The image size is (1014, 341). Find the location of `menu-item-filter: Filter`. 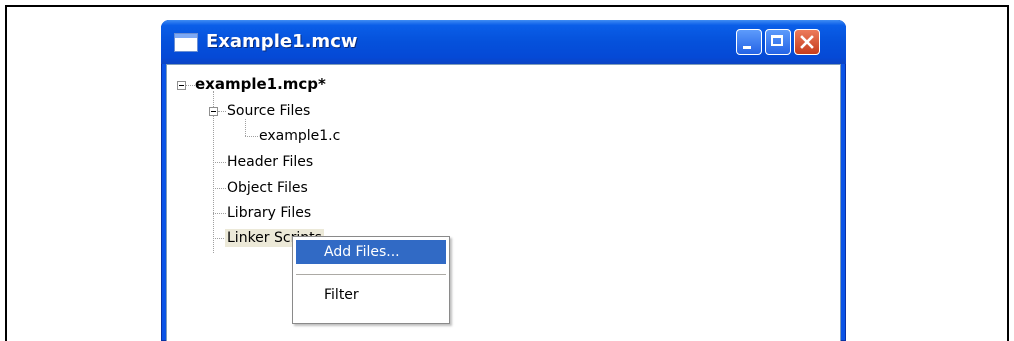

menu-item-filter: Filter is located at coordinates (371, 295).